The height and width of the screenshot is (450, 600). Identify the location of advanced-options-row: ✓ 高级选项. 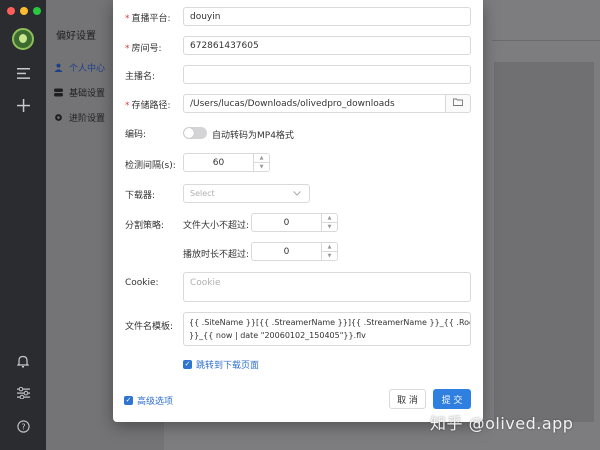
(148, 400).